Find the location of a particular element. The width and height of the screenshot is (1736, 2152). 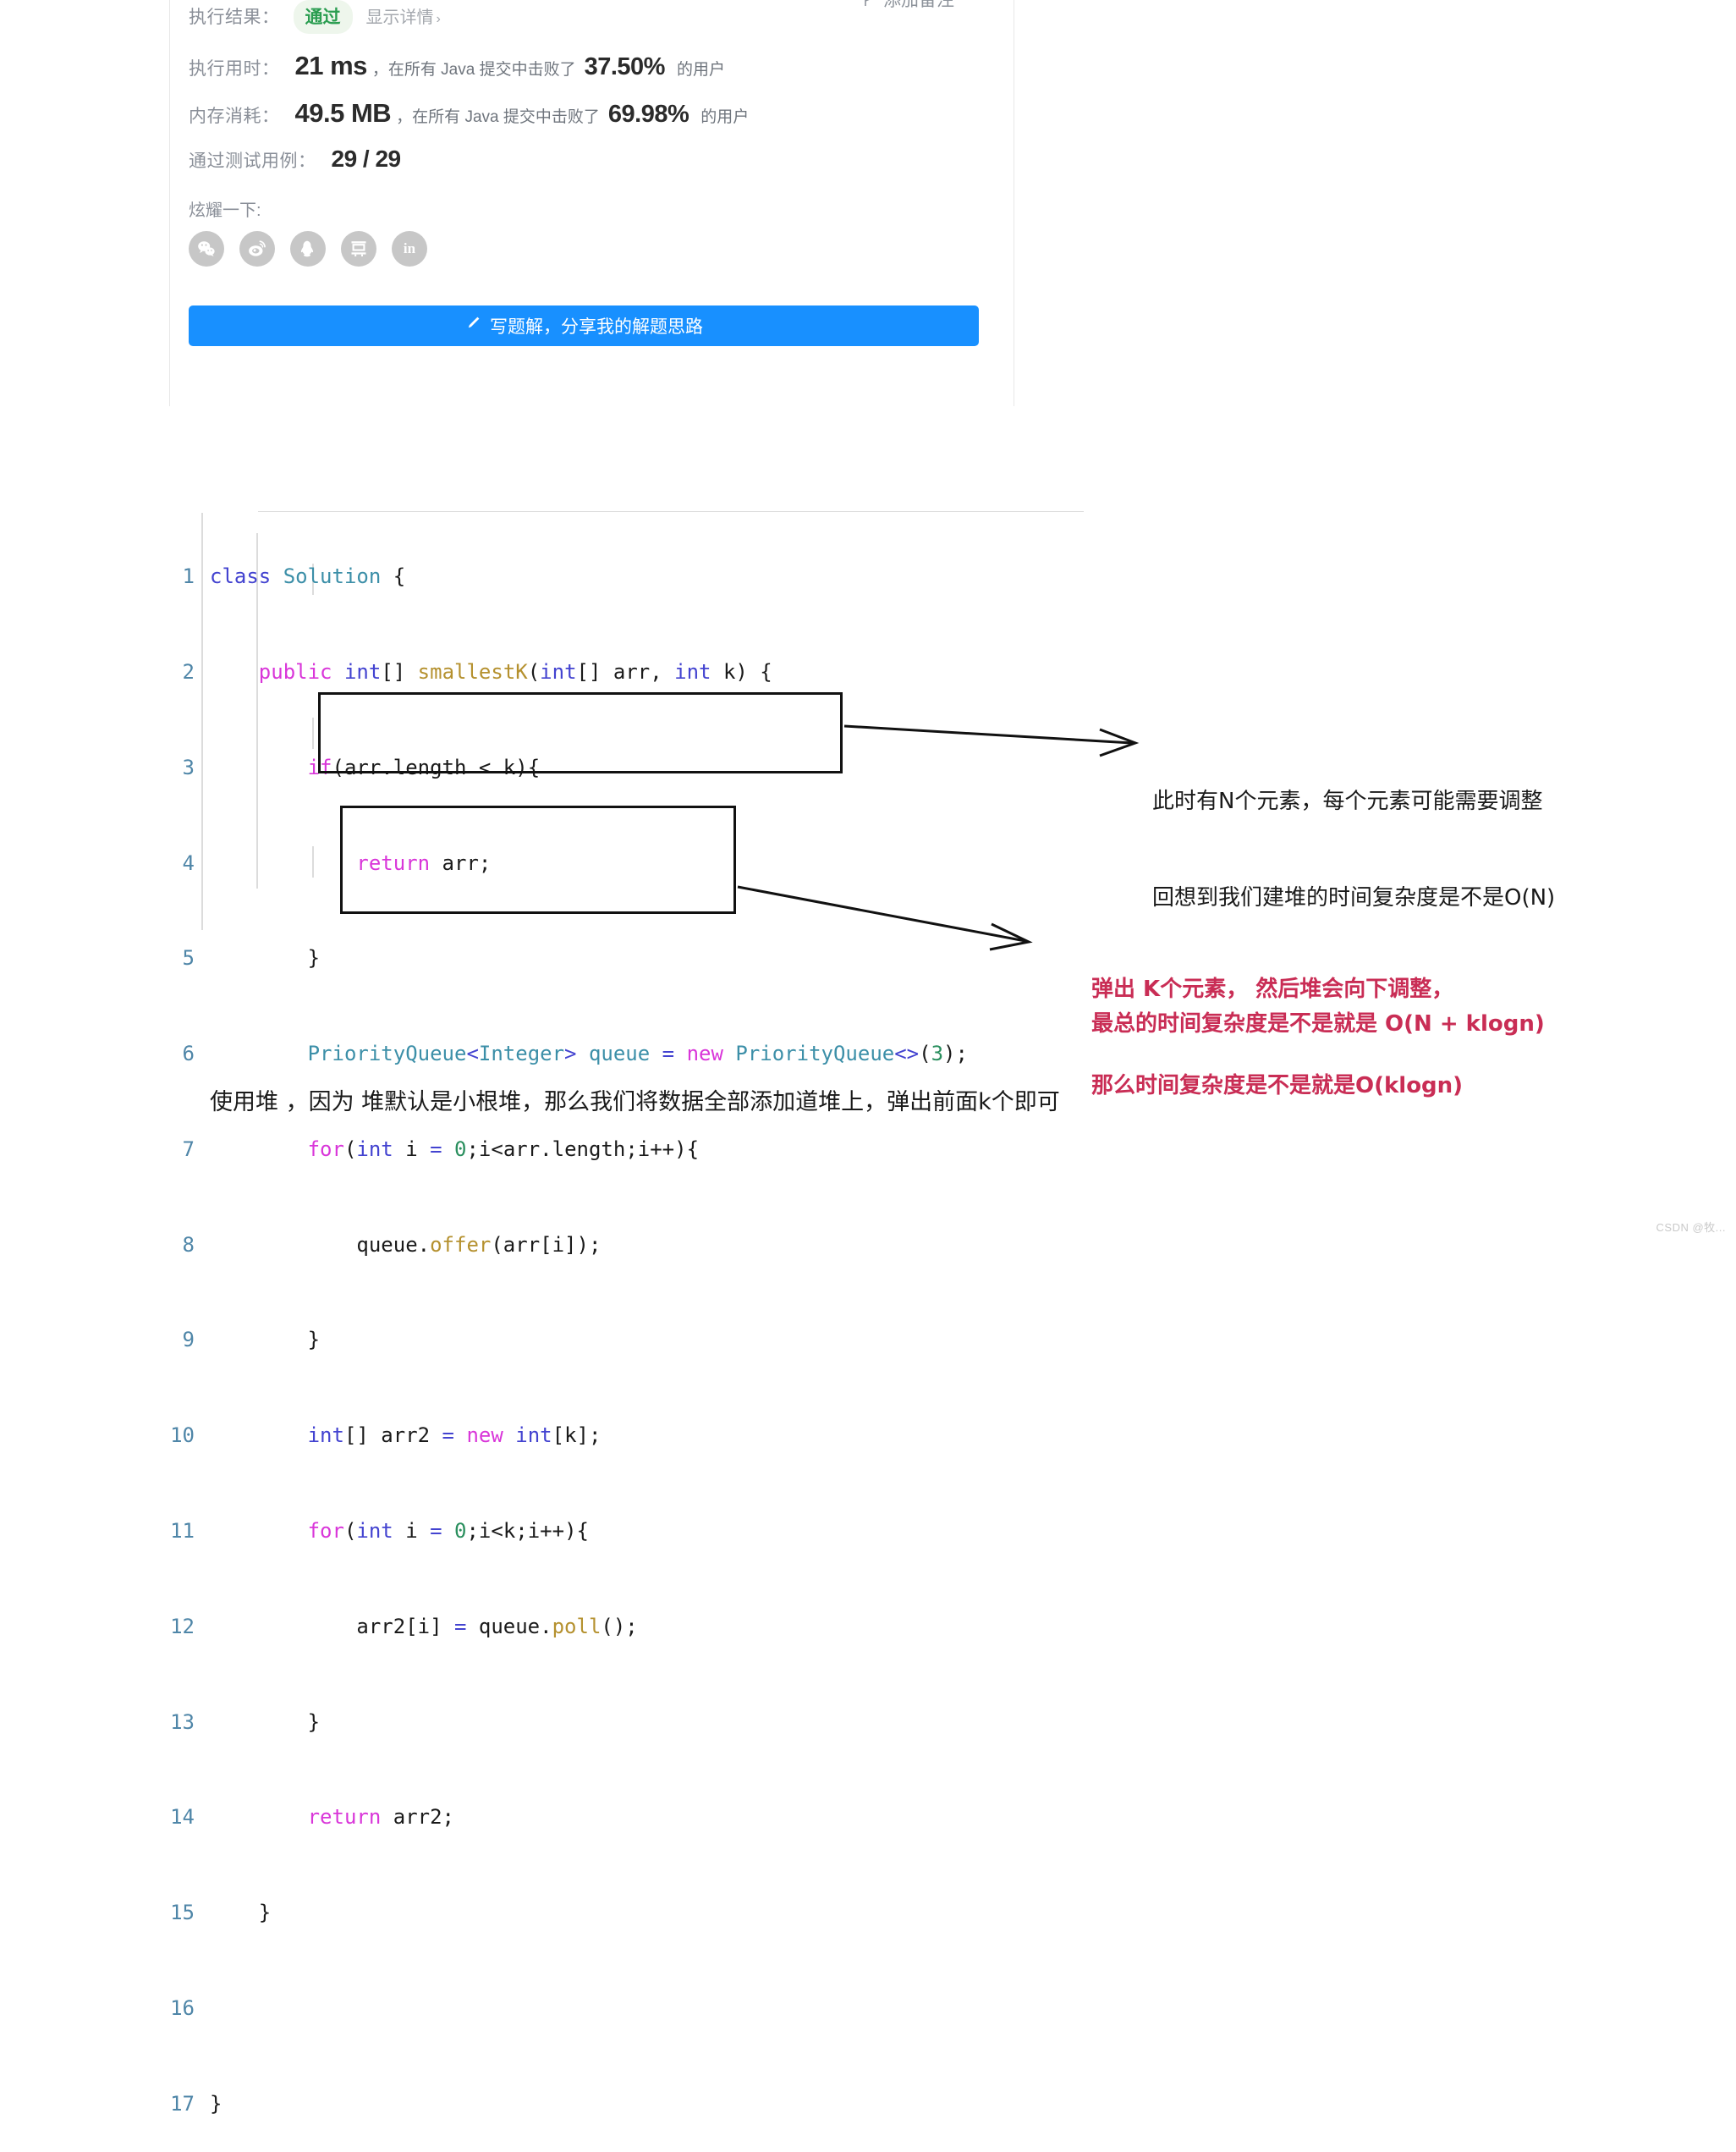

linkedin-label: in is located at coordinates (409, 248).